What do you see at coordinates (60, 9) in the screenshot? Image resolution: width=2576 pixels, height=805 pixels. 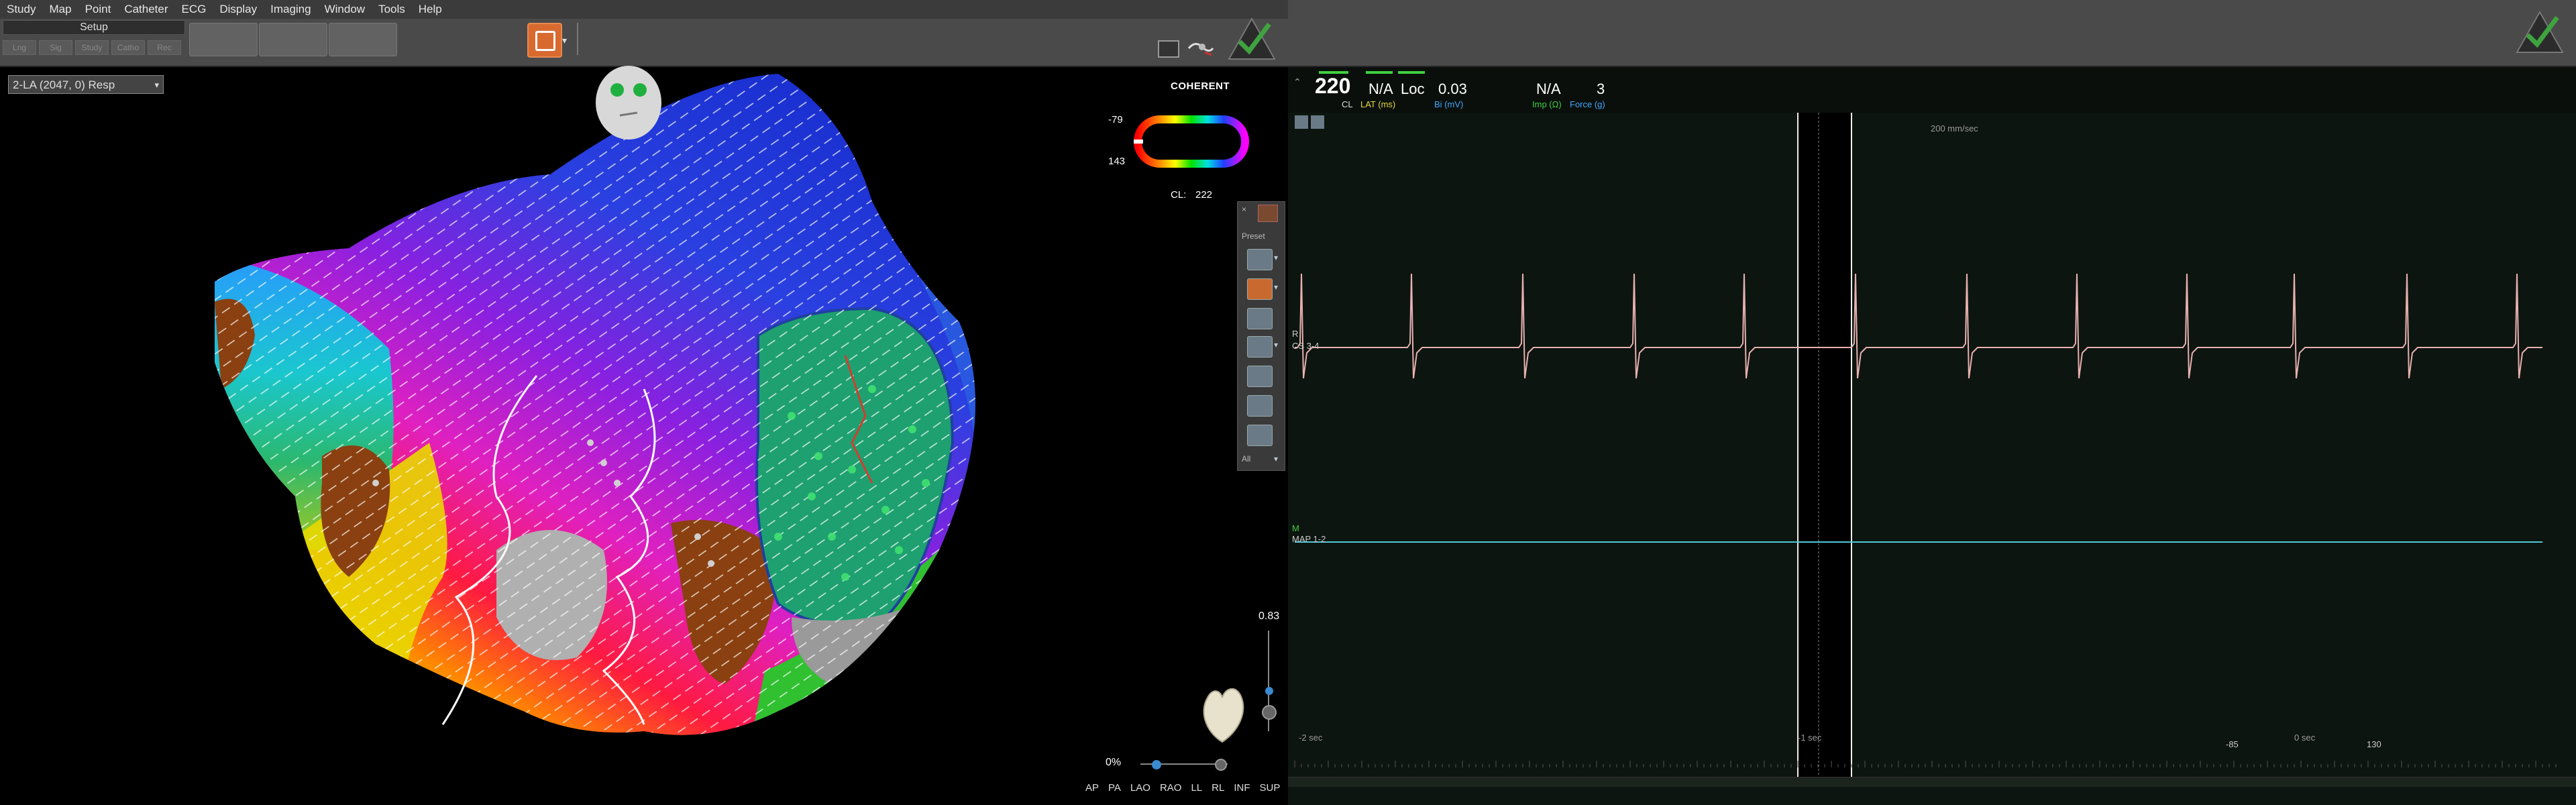 I see `menu-map: Map` at bounding box center [60, 9].